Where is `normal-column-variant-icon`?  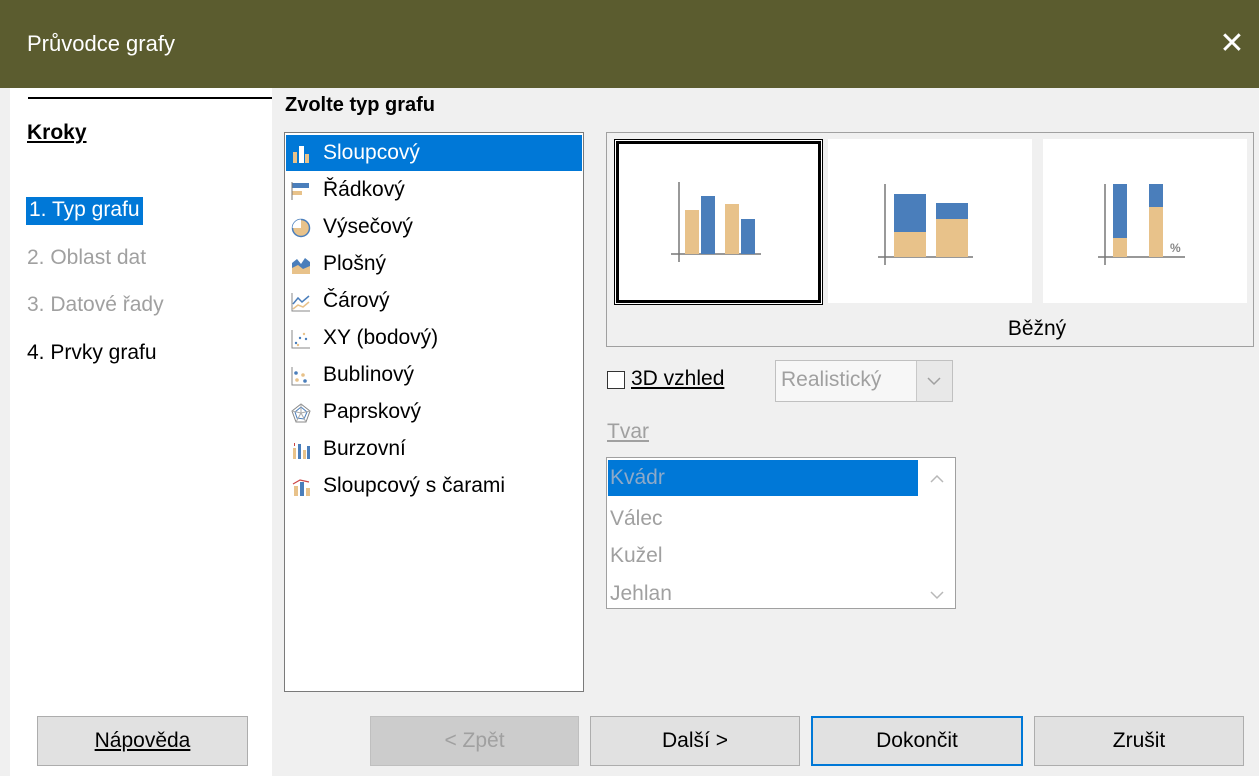
normal-column-variant-icon is located at coordinates (716, 222).